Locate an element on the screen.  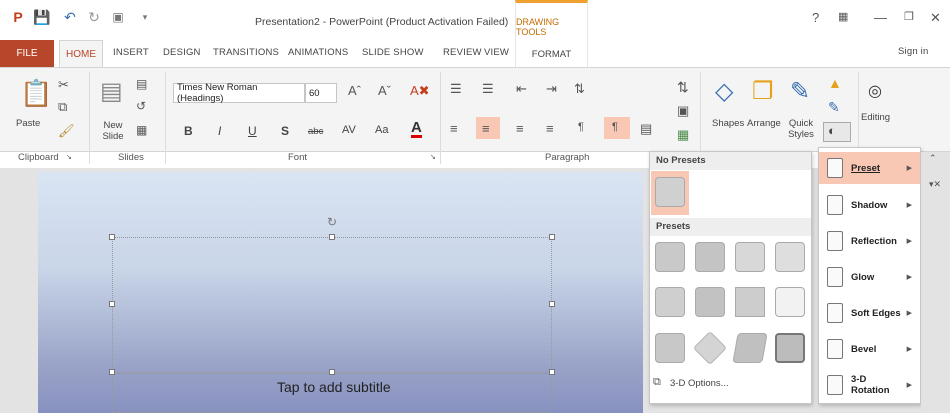
restore-button: ❐ is located at coordinates (909, 16).